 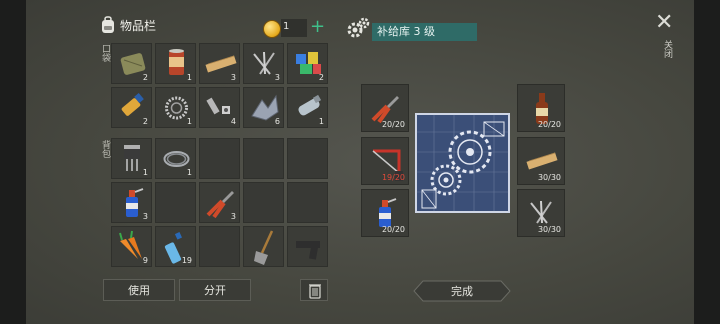 I want to click on station-title: 补给库 3 级, so click(x=424, y=32).